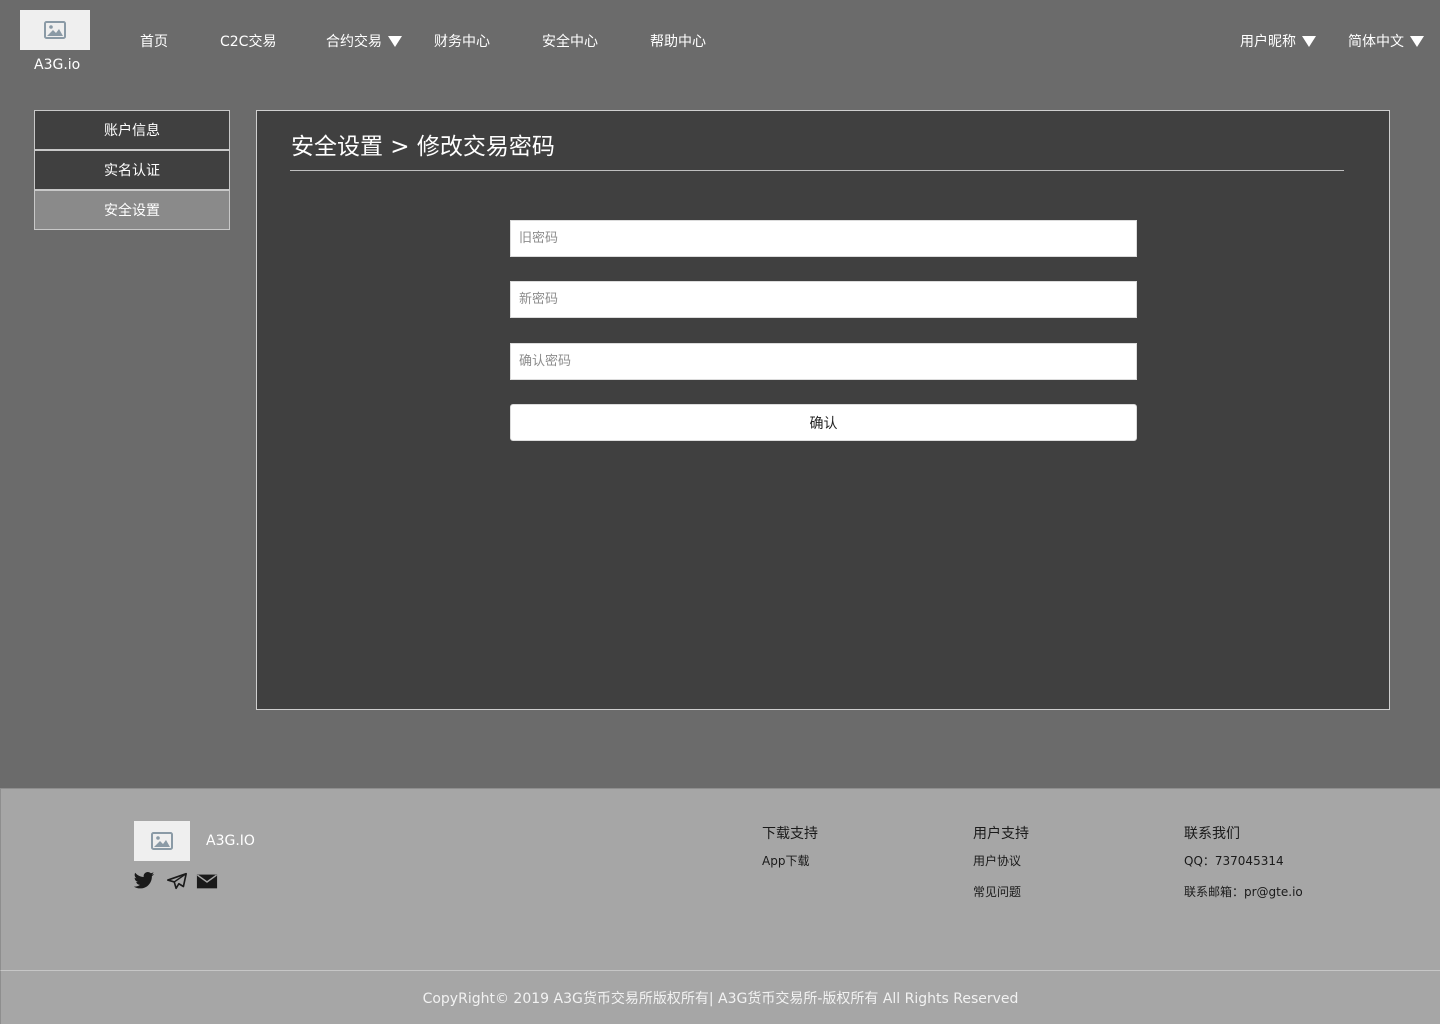 This screenshot has height=1024, width=1440. Describe the element at coordinates (1212, 834) in the screenshot. I see `footer-contact-title: 联系我们` at that location.